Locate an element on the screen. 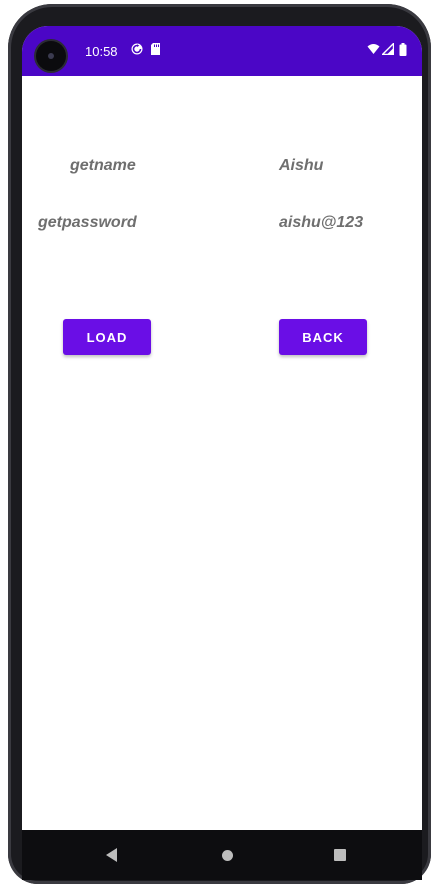 This screenshot has height=884, width=431. nav-back-button is located at coordinates (111, 855).